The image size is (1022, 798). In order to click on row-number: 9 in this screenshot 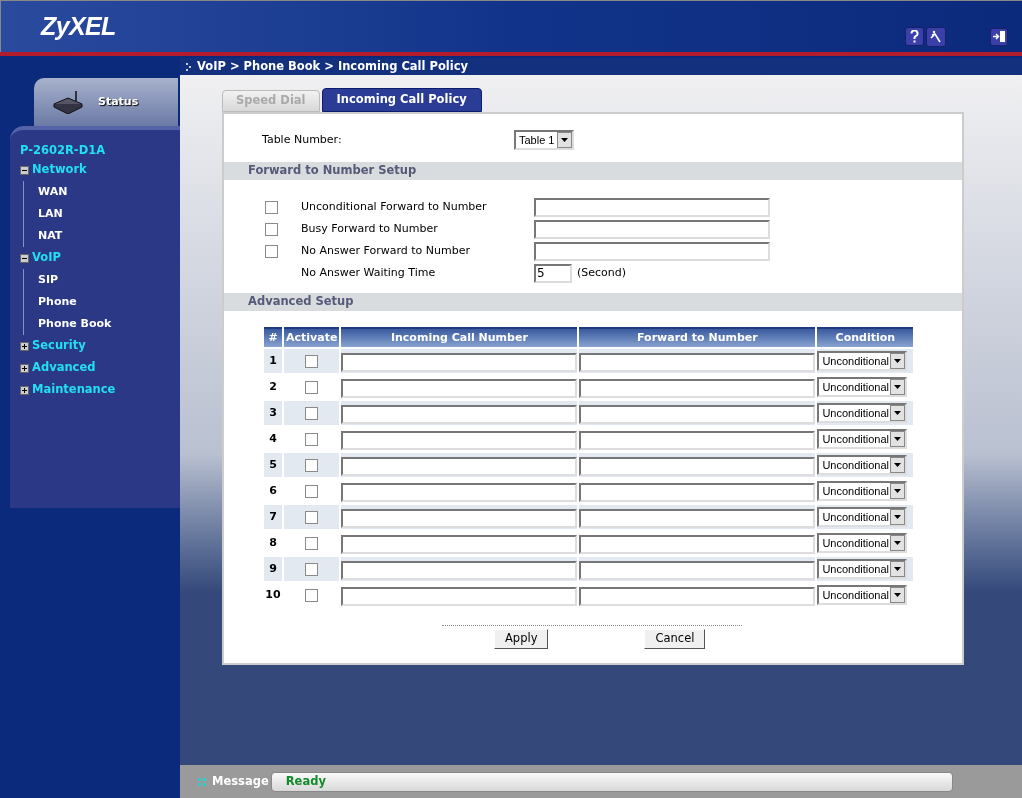, I will do `click(273, 569)`.